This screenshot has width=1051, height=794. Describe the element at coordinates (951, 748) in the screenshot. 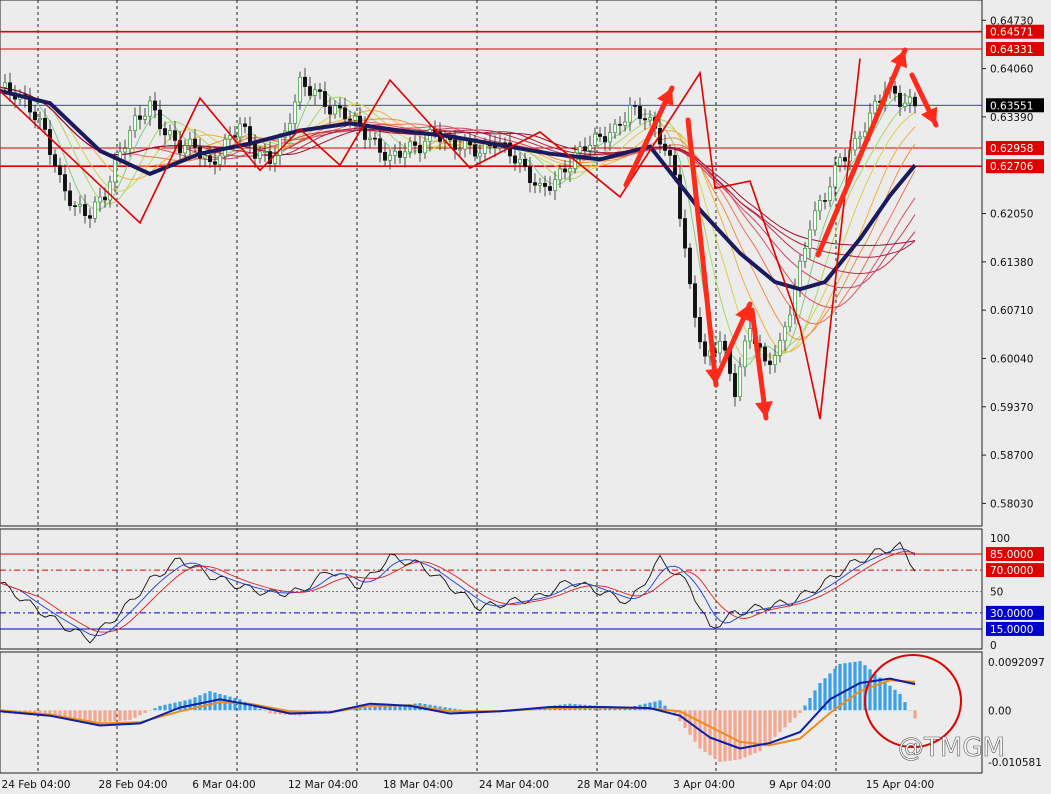

I see `watermark: @TMGM` at that location.